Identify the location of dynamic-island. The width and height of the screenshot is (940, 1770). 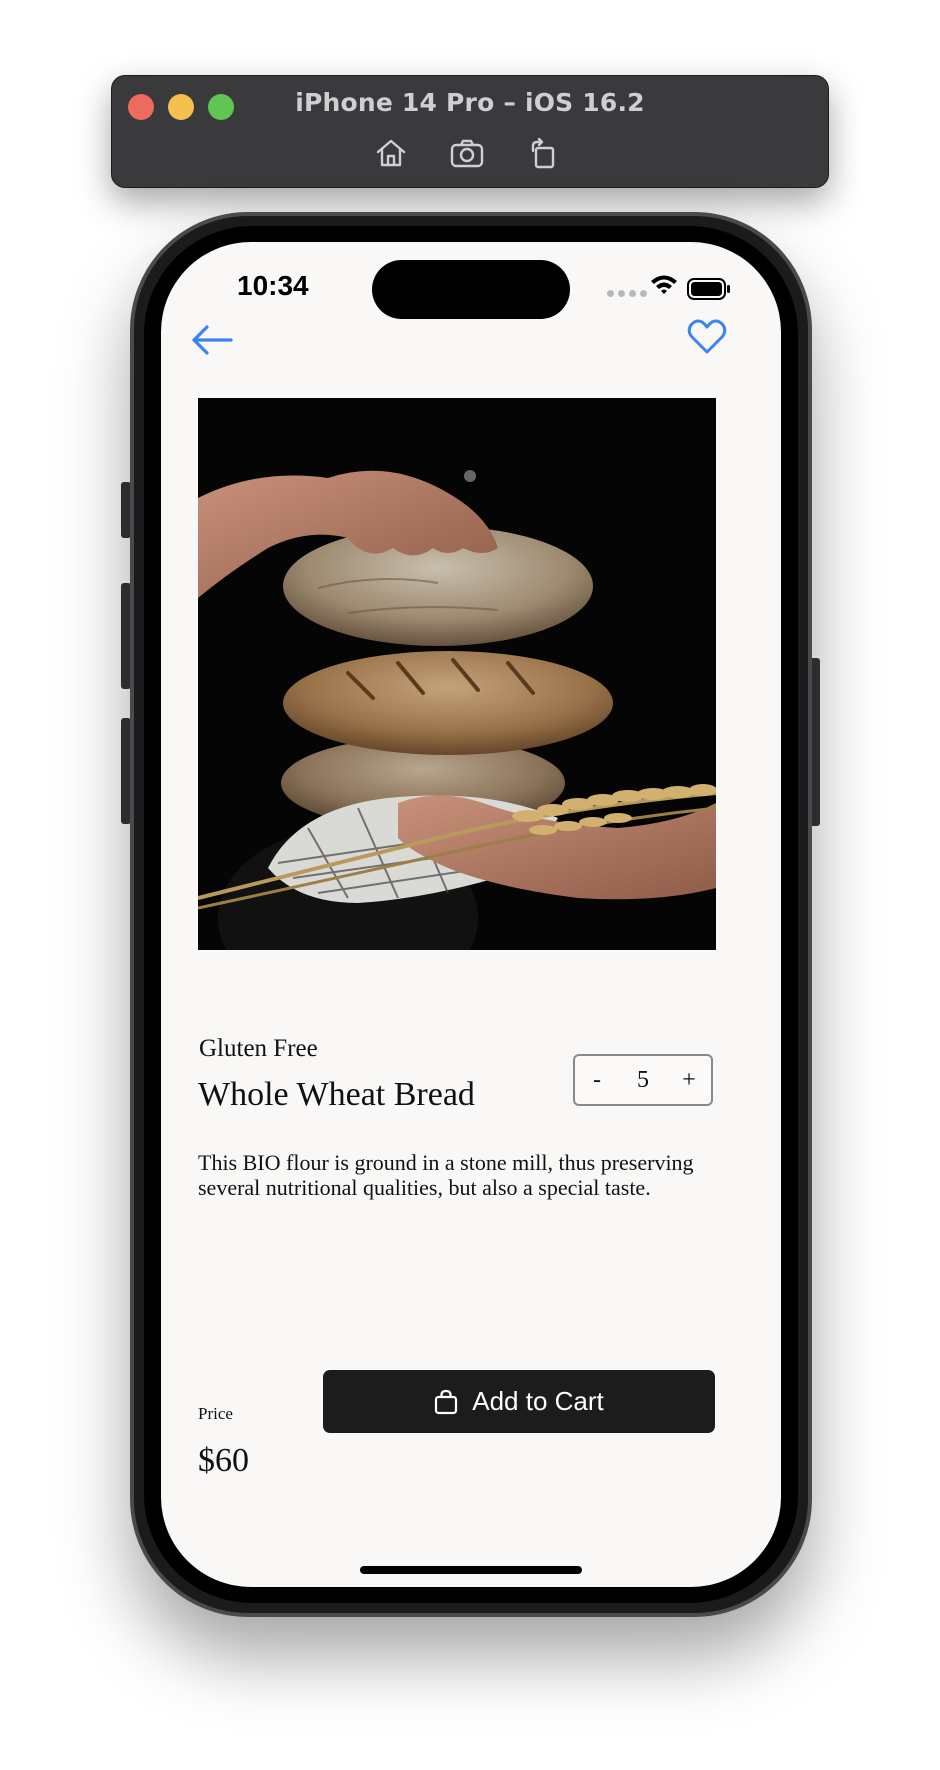
(471, 289).